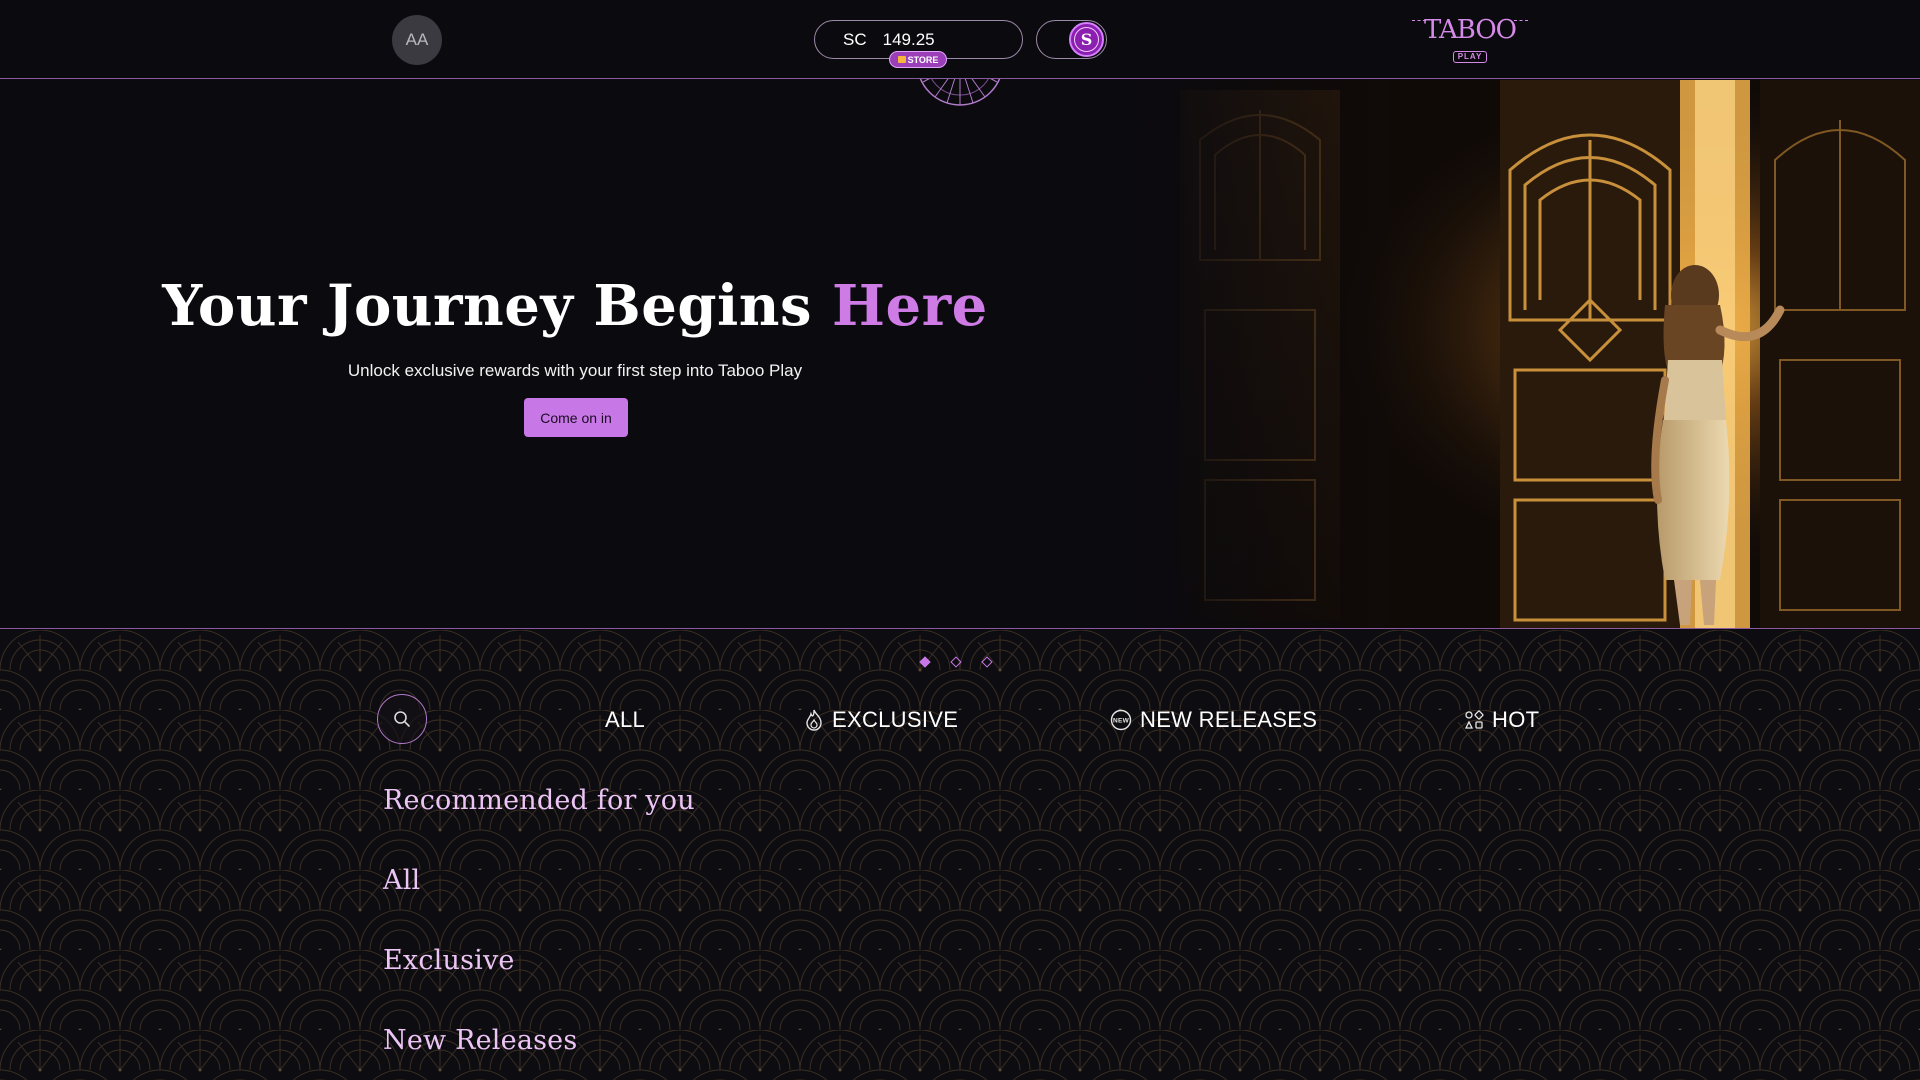 The height and width of the screenshot is (1080, 1920). Describe the element at coordinates (1516, 719) in the screenshot. I see `tab-hot-label: HOT` at that location.